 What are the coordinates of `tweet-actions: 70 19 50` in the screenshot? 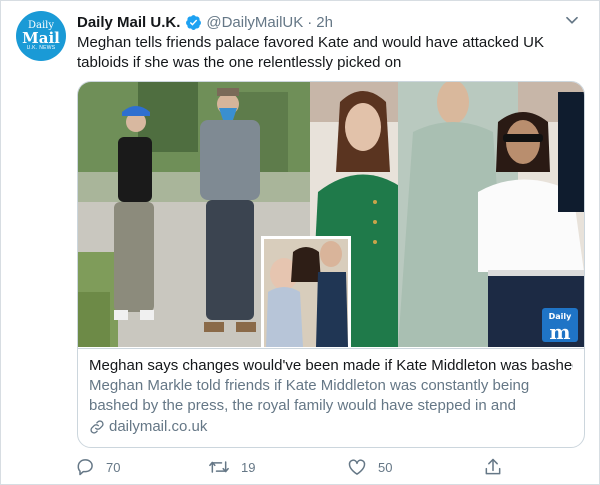 It's located at (295, 468).